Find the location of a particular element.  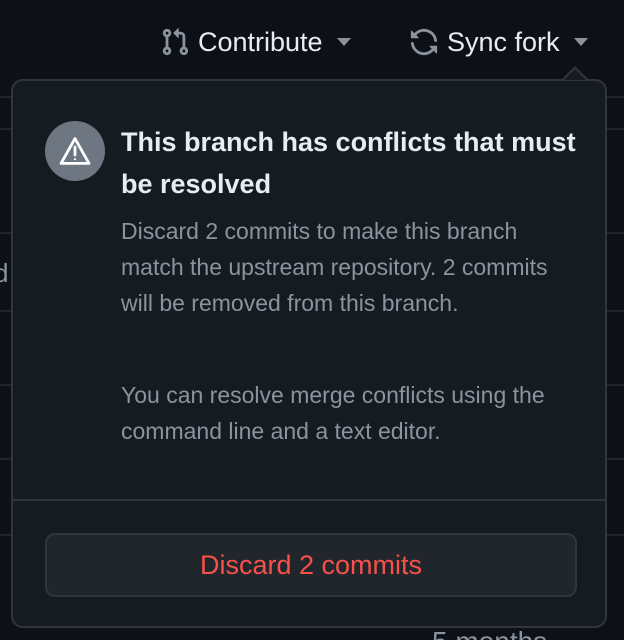

popover-divider is located at coordinates (309, 500).